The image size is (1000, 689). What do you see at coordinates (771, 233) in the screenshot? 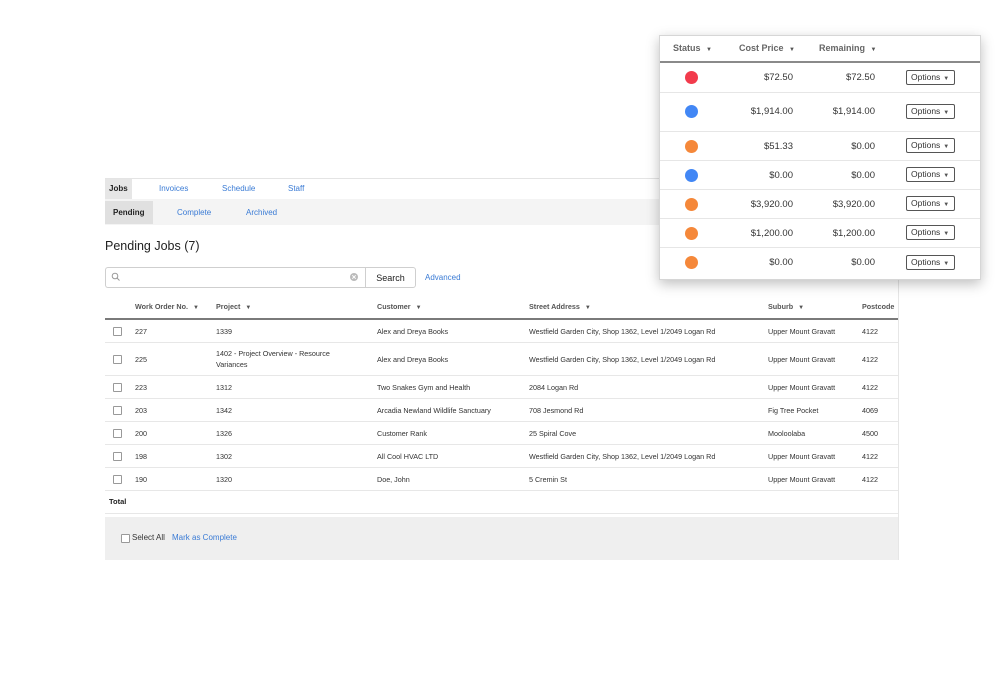
I see `cost-price: $1,200.00` at bounding box center [771, 233].